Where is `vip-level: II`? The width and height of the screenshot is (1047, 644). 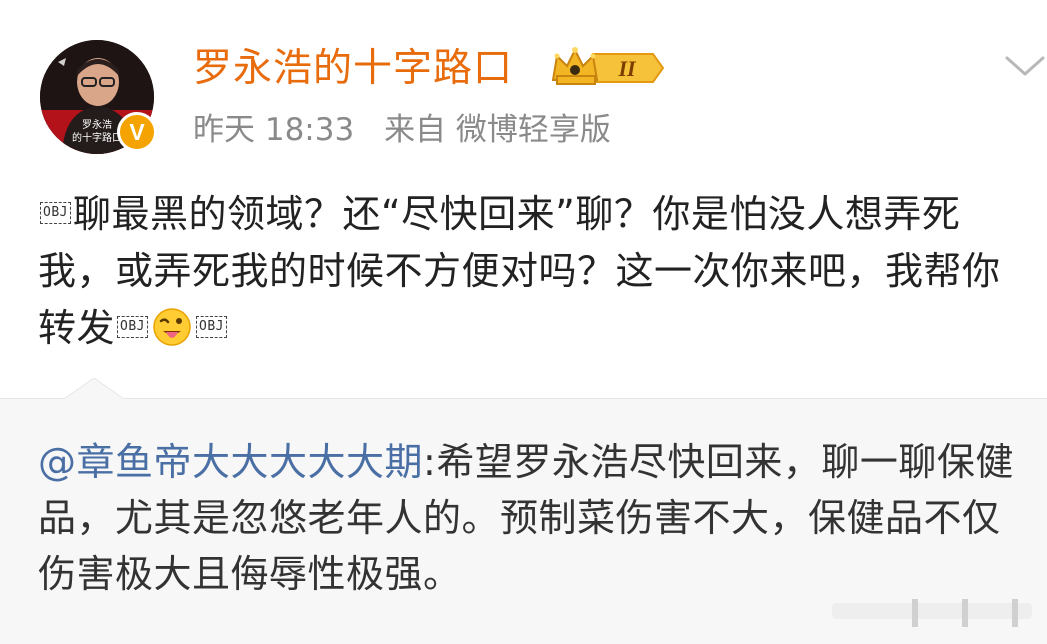
vip-level: II is located at coordinates (627, 68).